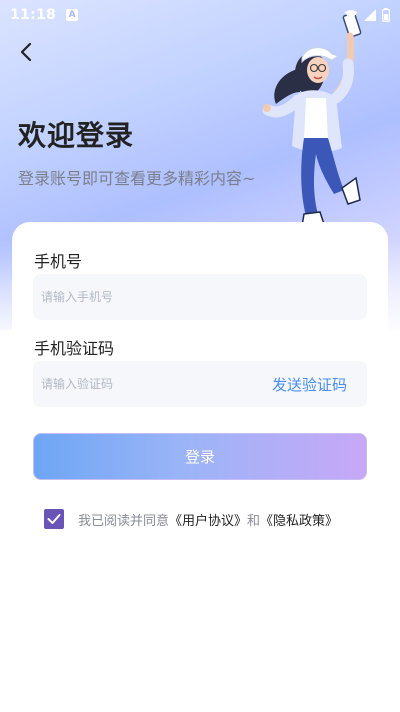 Image resolution: width=400 pixels, height=712 pixels. What do you see at coordinates (327, 128) in the screenshot?
I see `girl-illustration` at bounding box center [327, 128].